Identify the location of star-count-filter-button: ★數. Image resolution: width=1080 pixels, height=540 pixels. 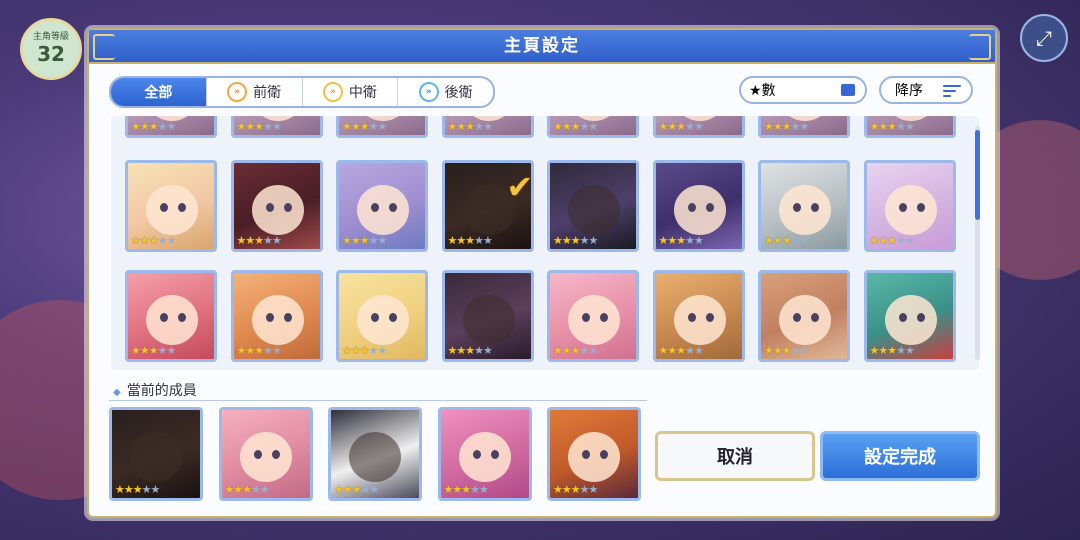
(803, 90).